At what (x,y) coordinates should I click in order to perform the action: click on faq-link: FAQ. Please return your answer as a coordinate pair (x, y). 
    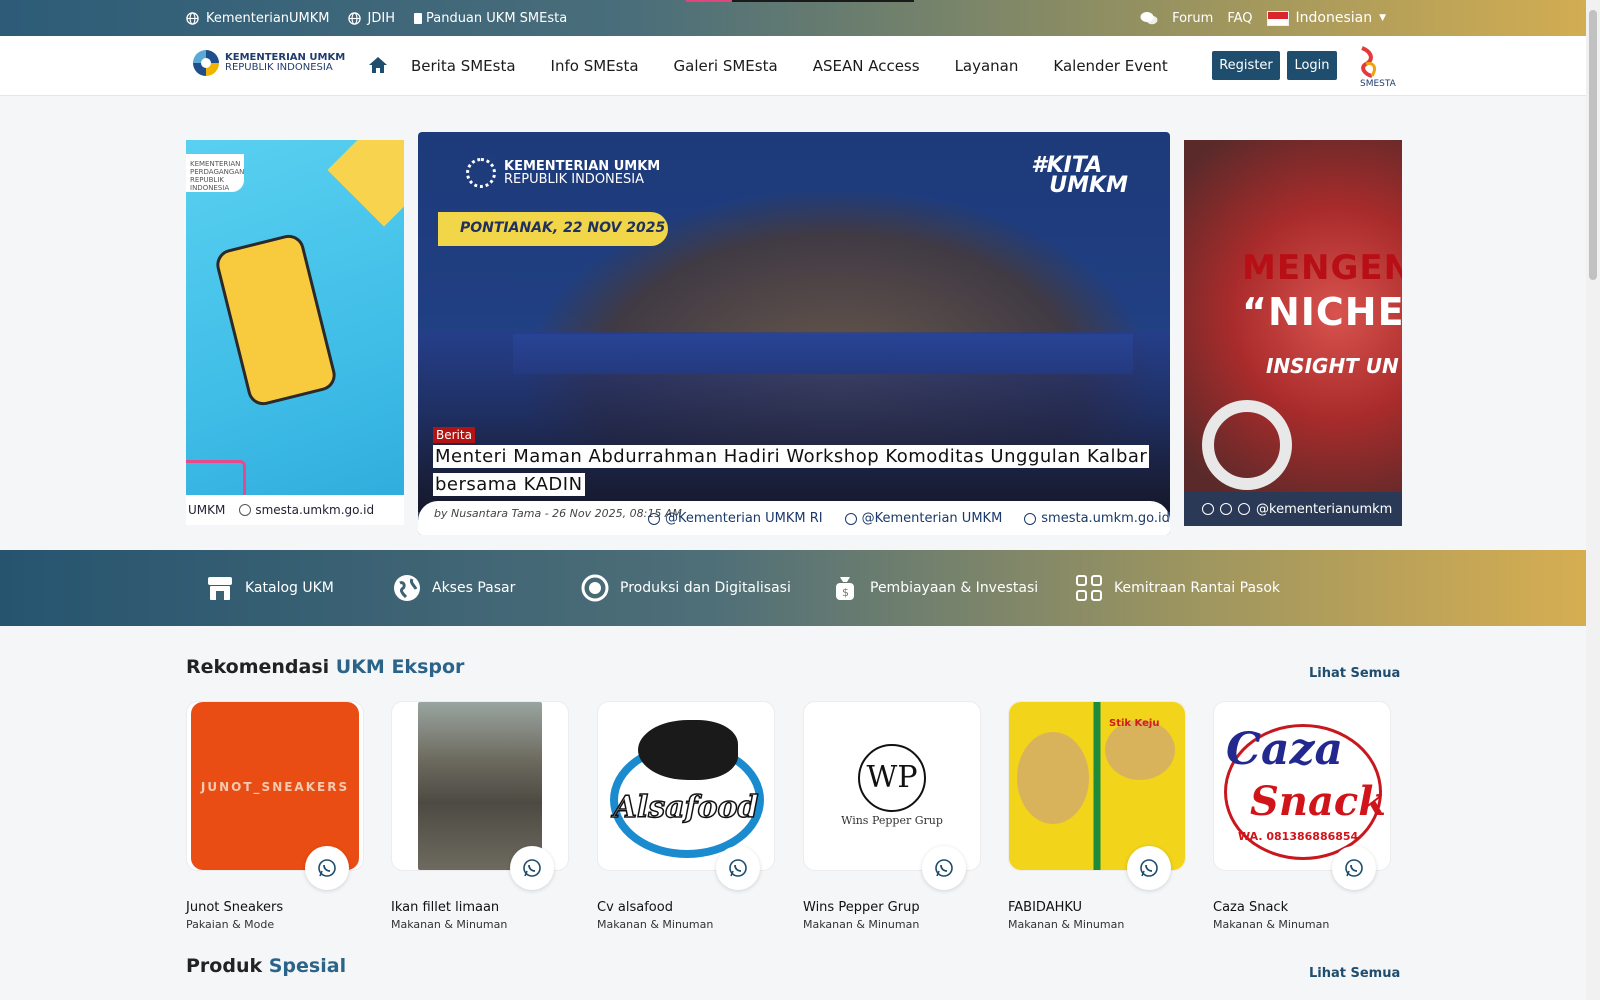
    Looking at the image, I should click on (1239, 18).